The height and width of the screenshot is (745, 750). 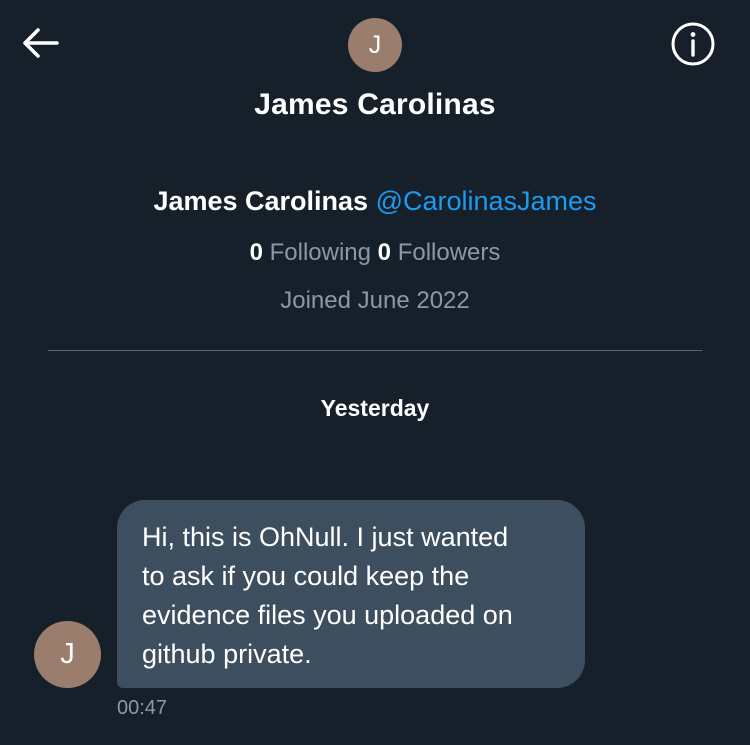 I want to click on joined-date: Joined June 2022, so click(x=375, y=300).